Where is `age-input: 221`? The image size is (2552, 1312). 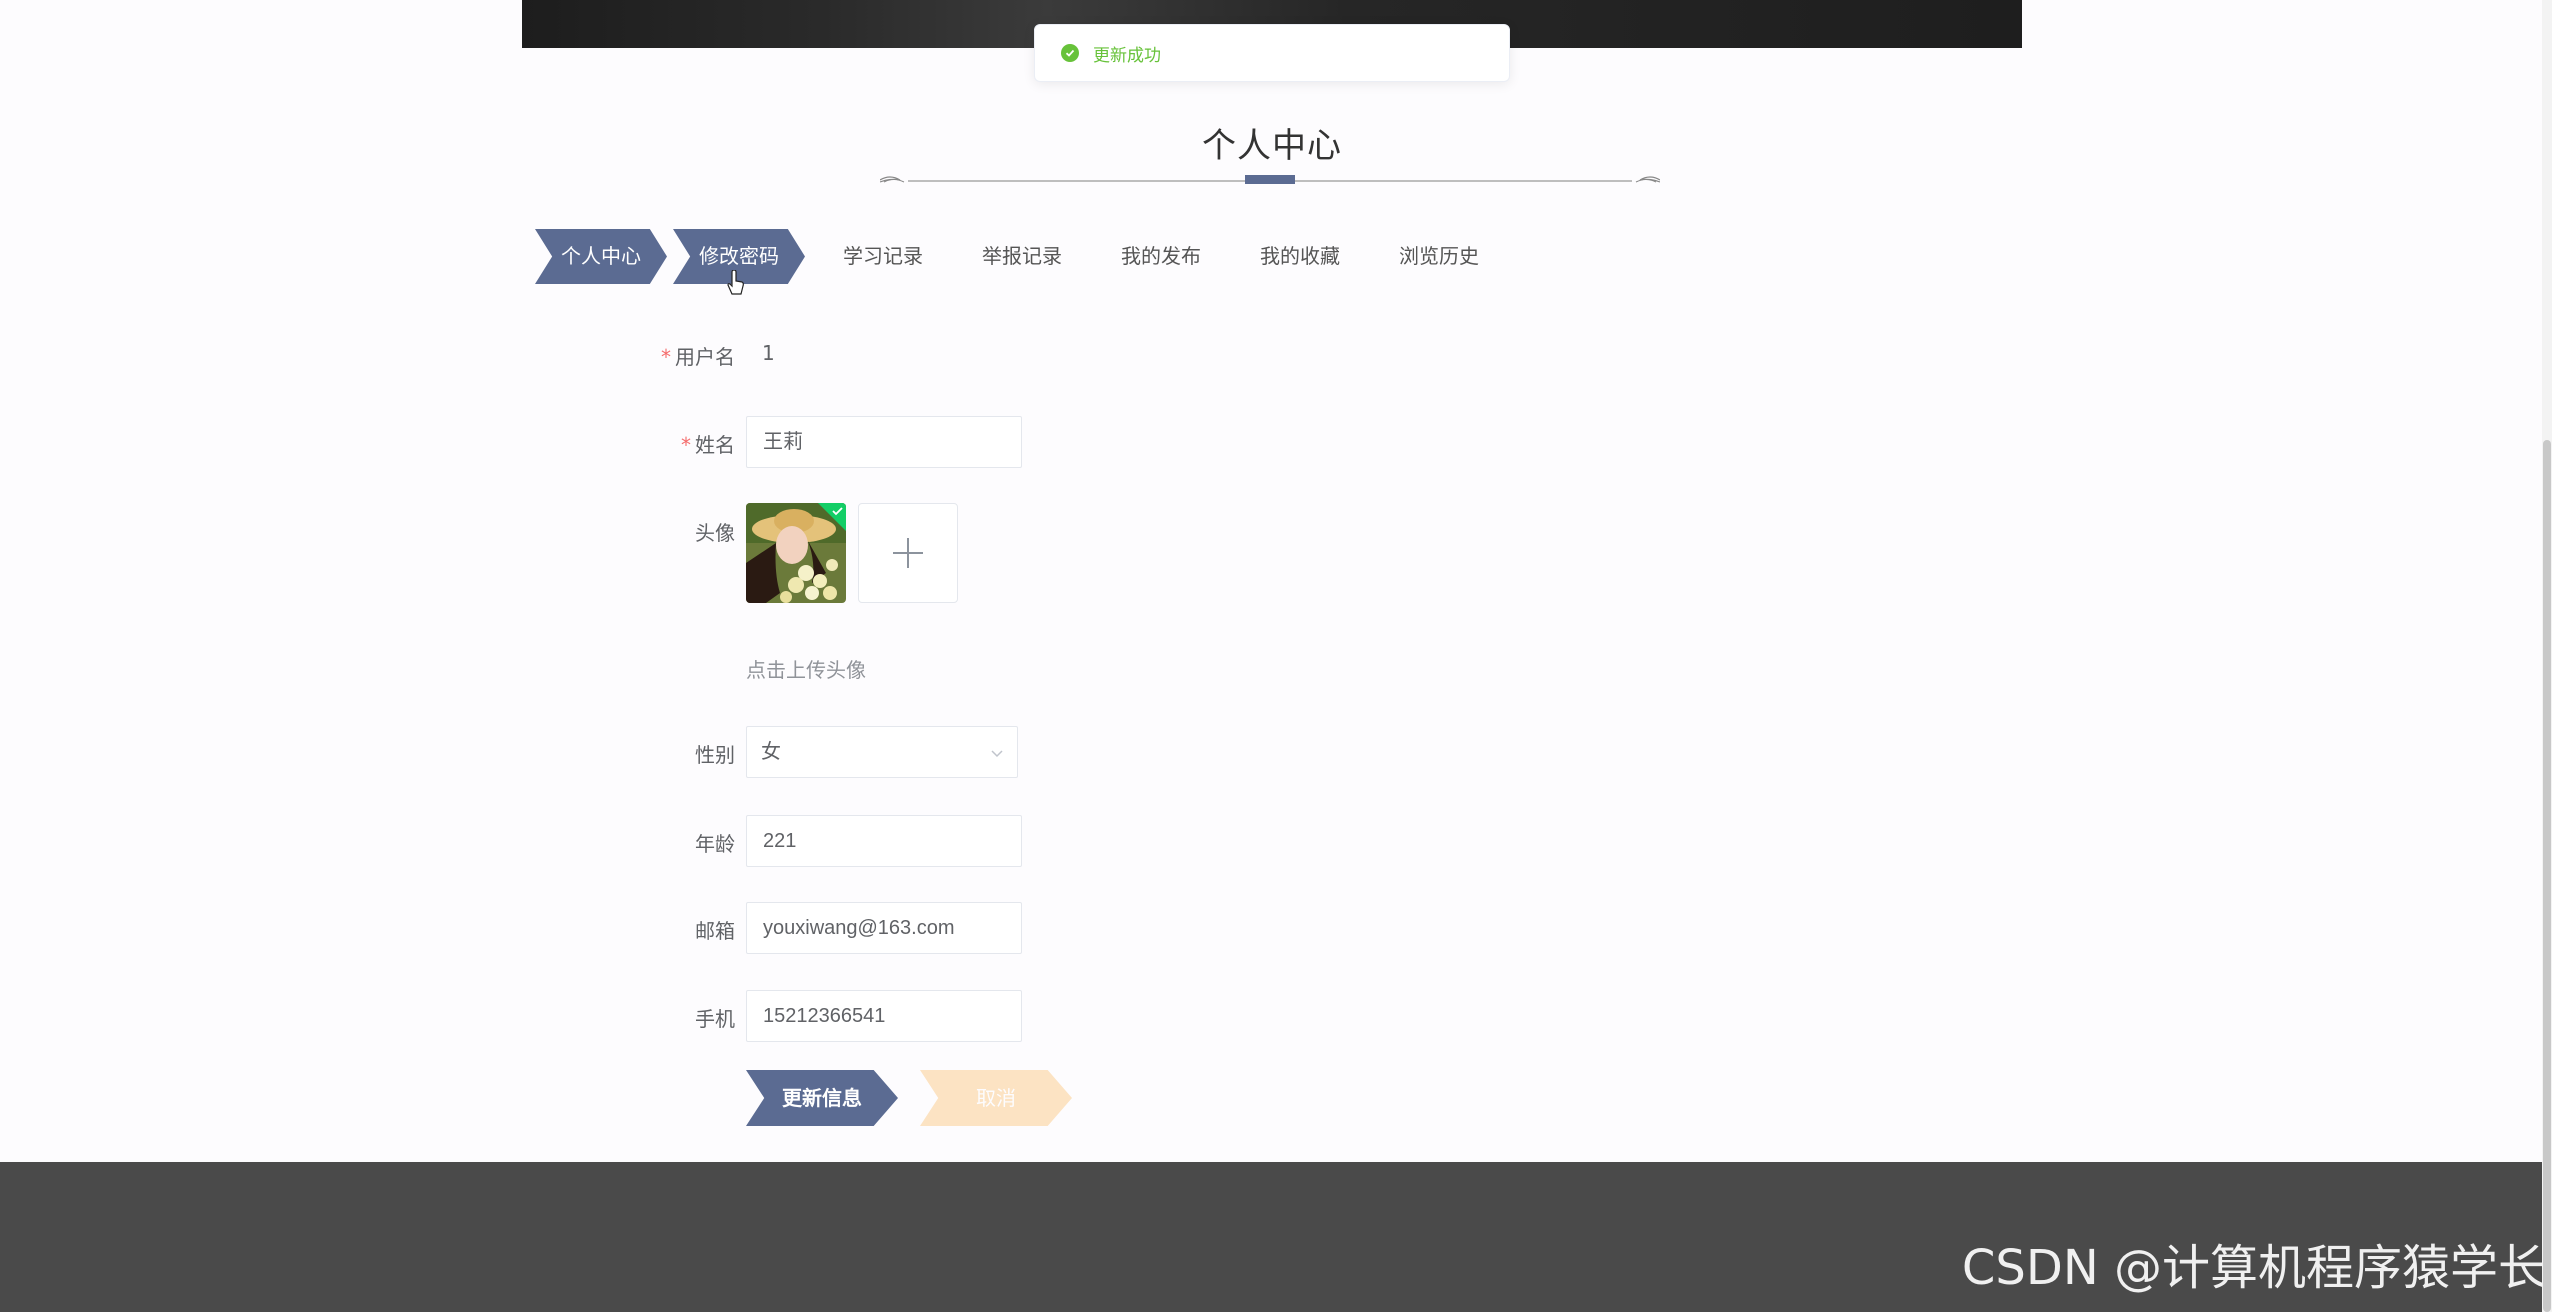 age-input: 221 is located at coordinates (884, 841).